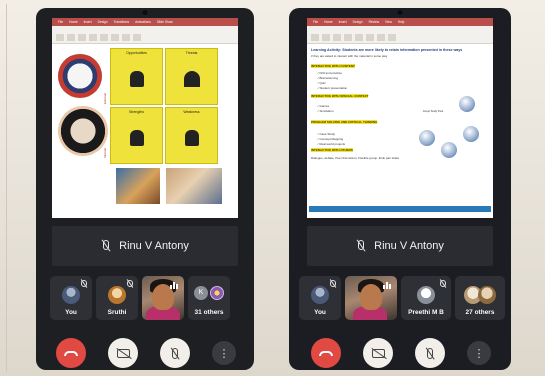 The height and width of the screenshot is (376, 545). Describe the element at coordinates (201, 293) in the screenshot. I see `participant-initial-badge: K` at that location.